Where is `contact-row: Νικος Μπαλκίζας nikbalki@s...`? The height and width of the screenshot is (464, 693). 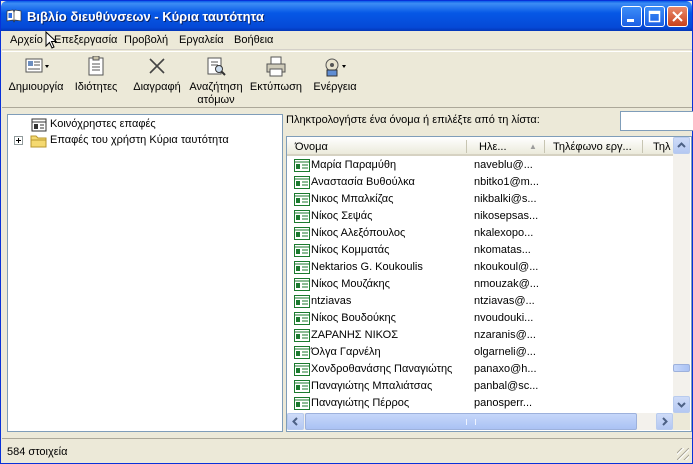 contact-row: Νικος Μπαλκίζας nikbalki@s... is located at coordinates (481, 199).